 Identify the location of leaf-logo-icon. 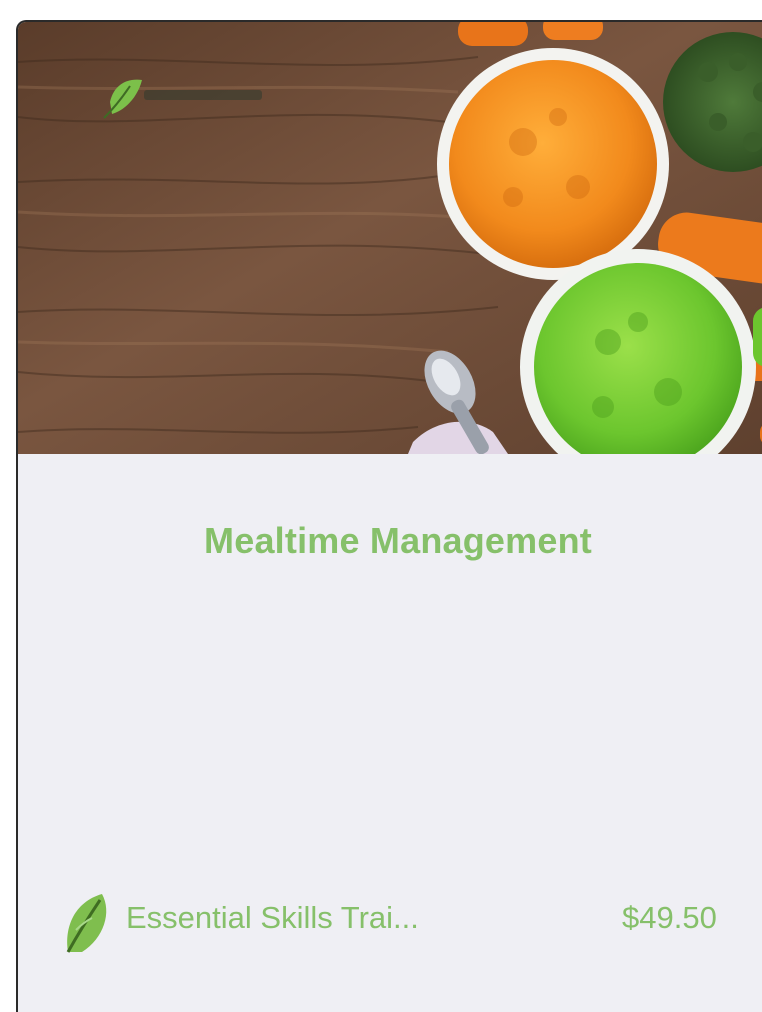
(88, 924).